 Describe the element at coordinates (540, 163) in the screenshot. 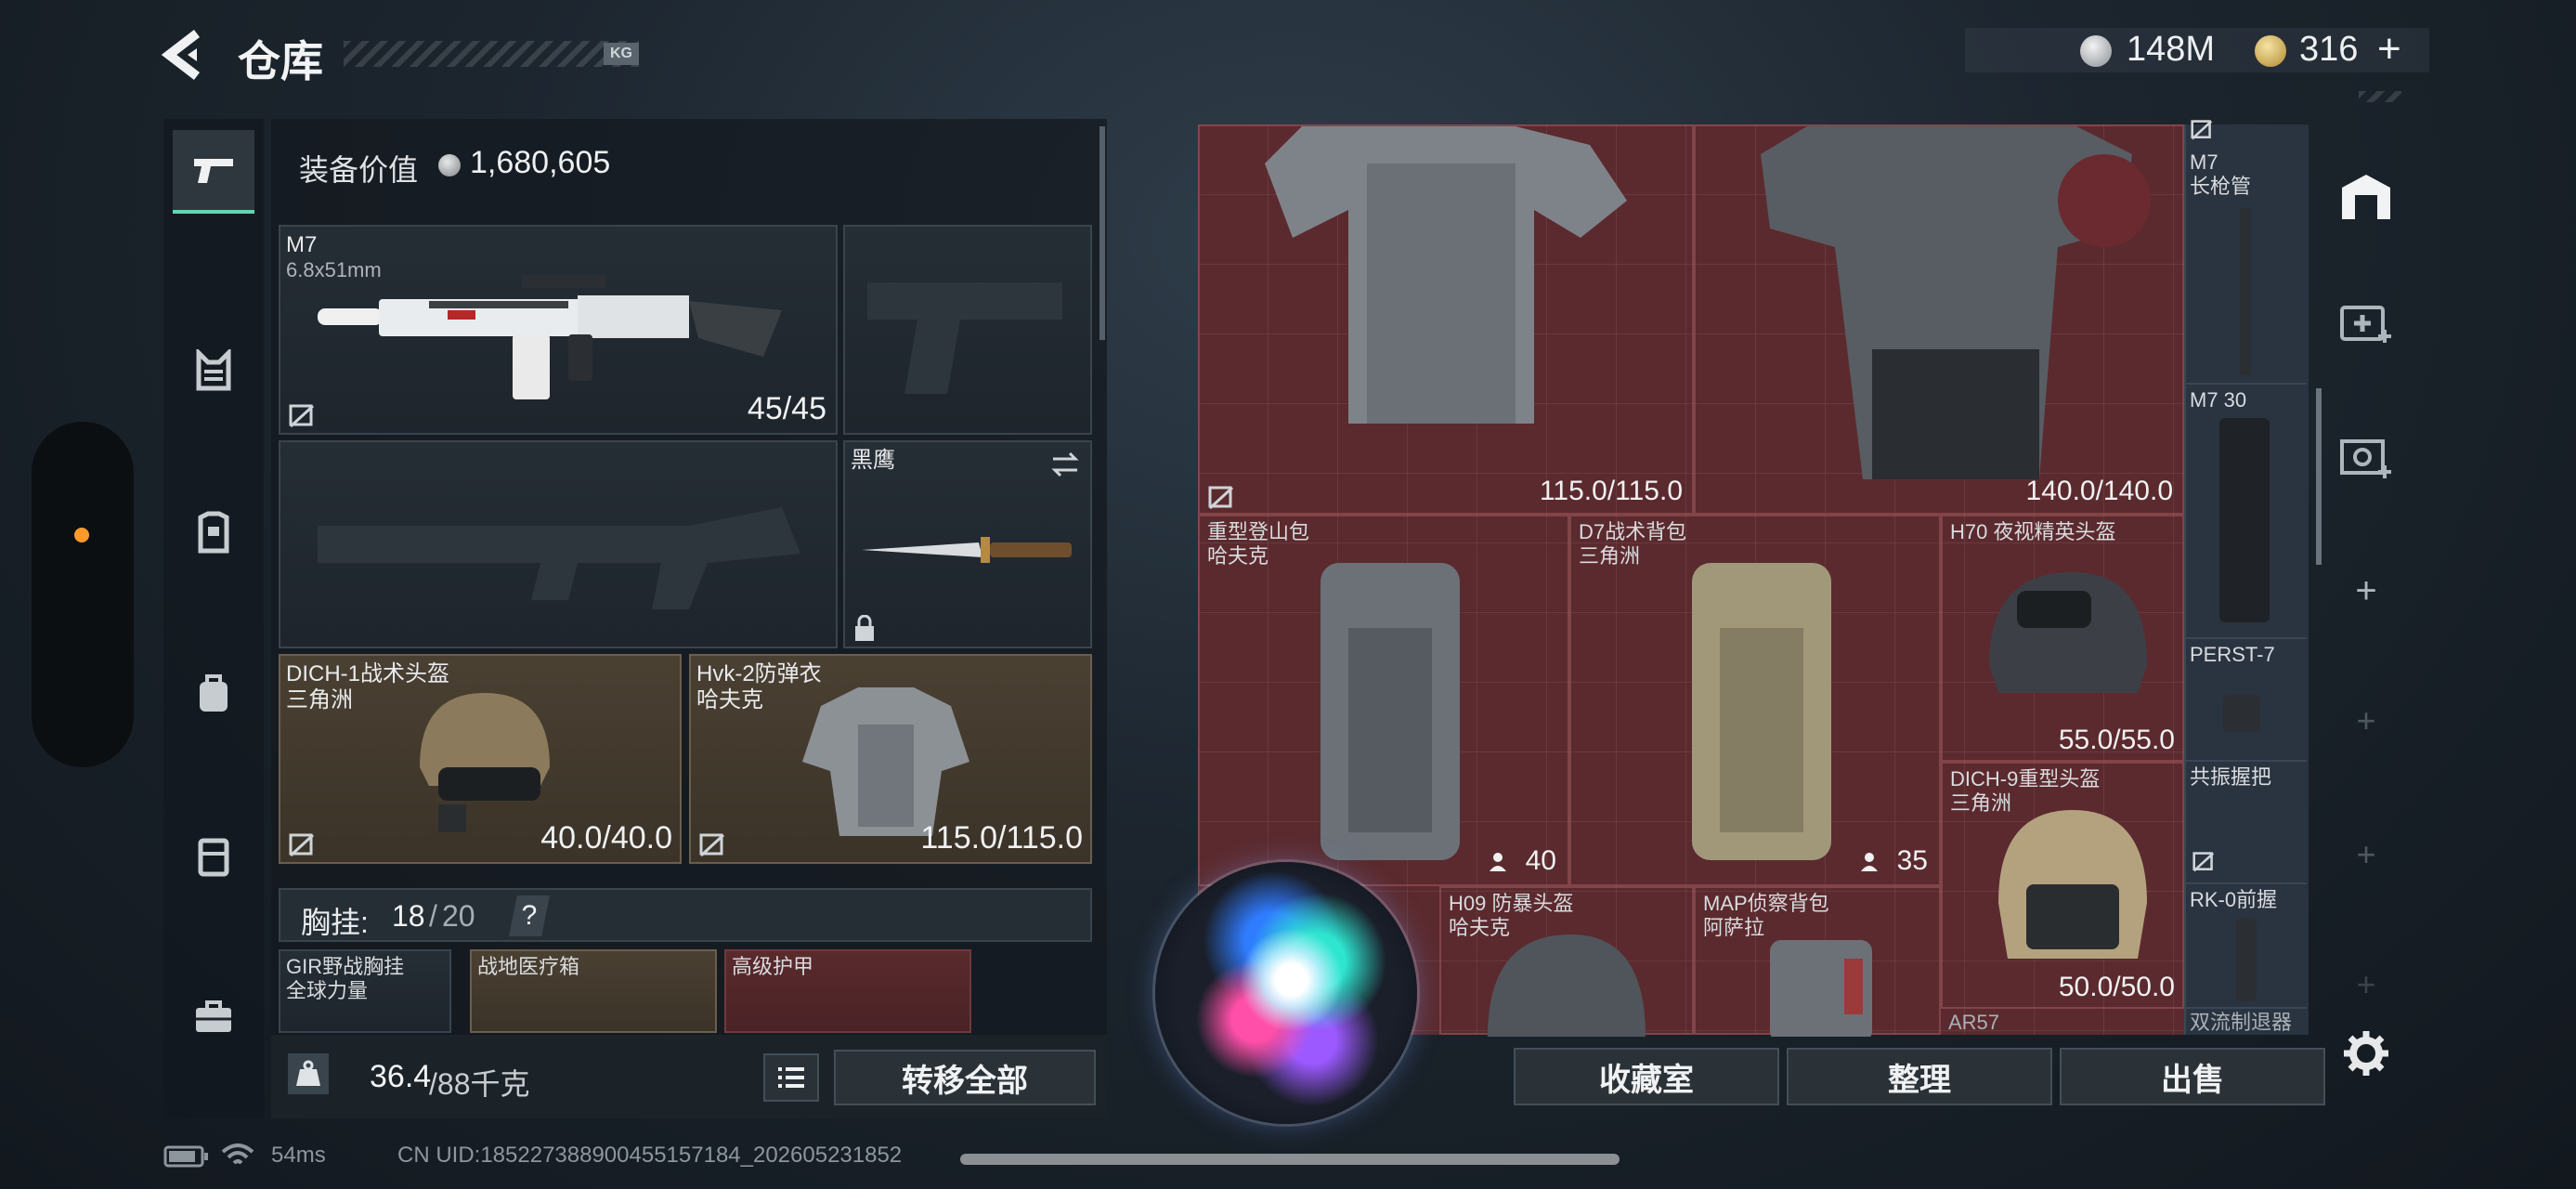

I see `equip-value: 1,680,605` at that location.